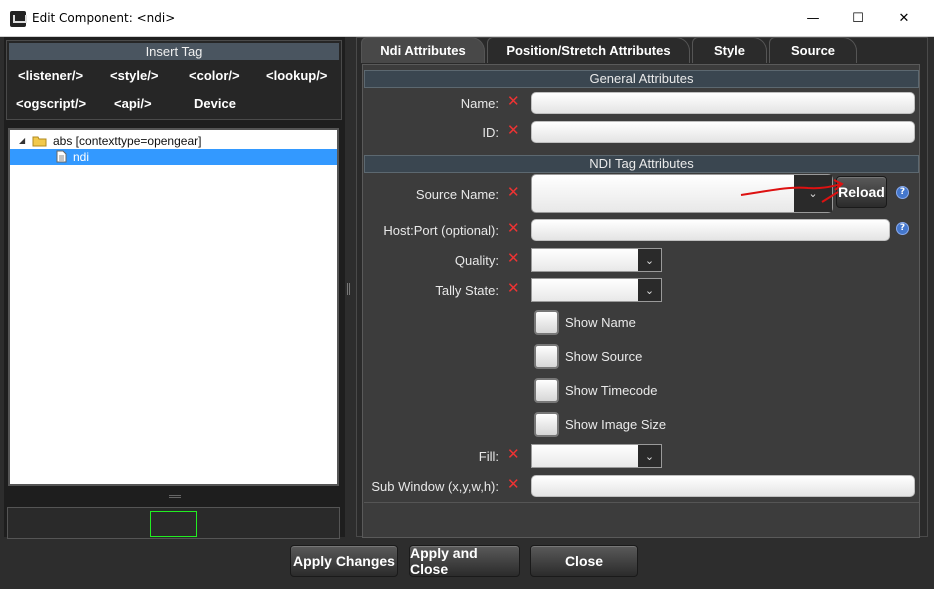 This screenshot has height=589, width=934. Describe the element at coordinates (344, 561) in the screenshot. I see `apply-changes-button: Apply Changes` at that location.